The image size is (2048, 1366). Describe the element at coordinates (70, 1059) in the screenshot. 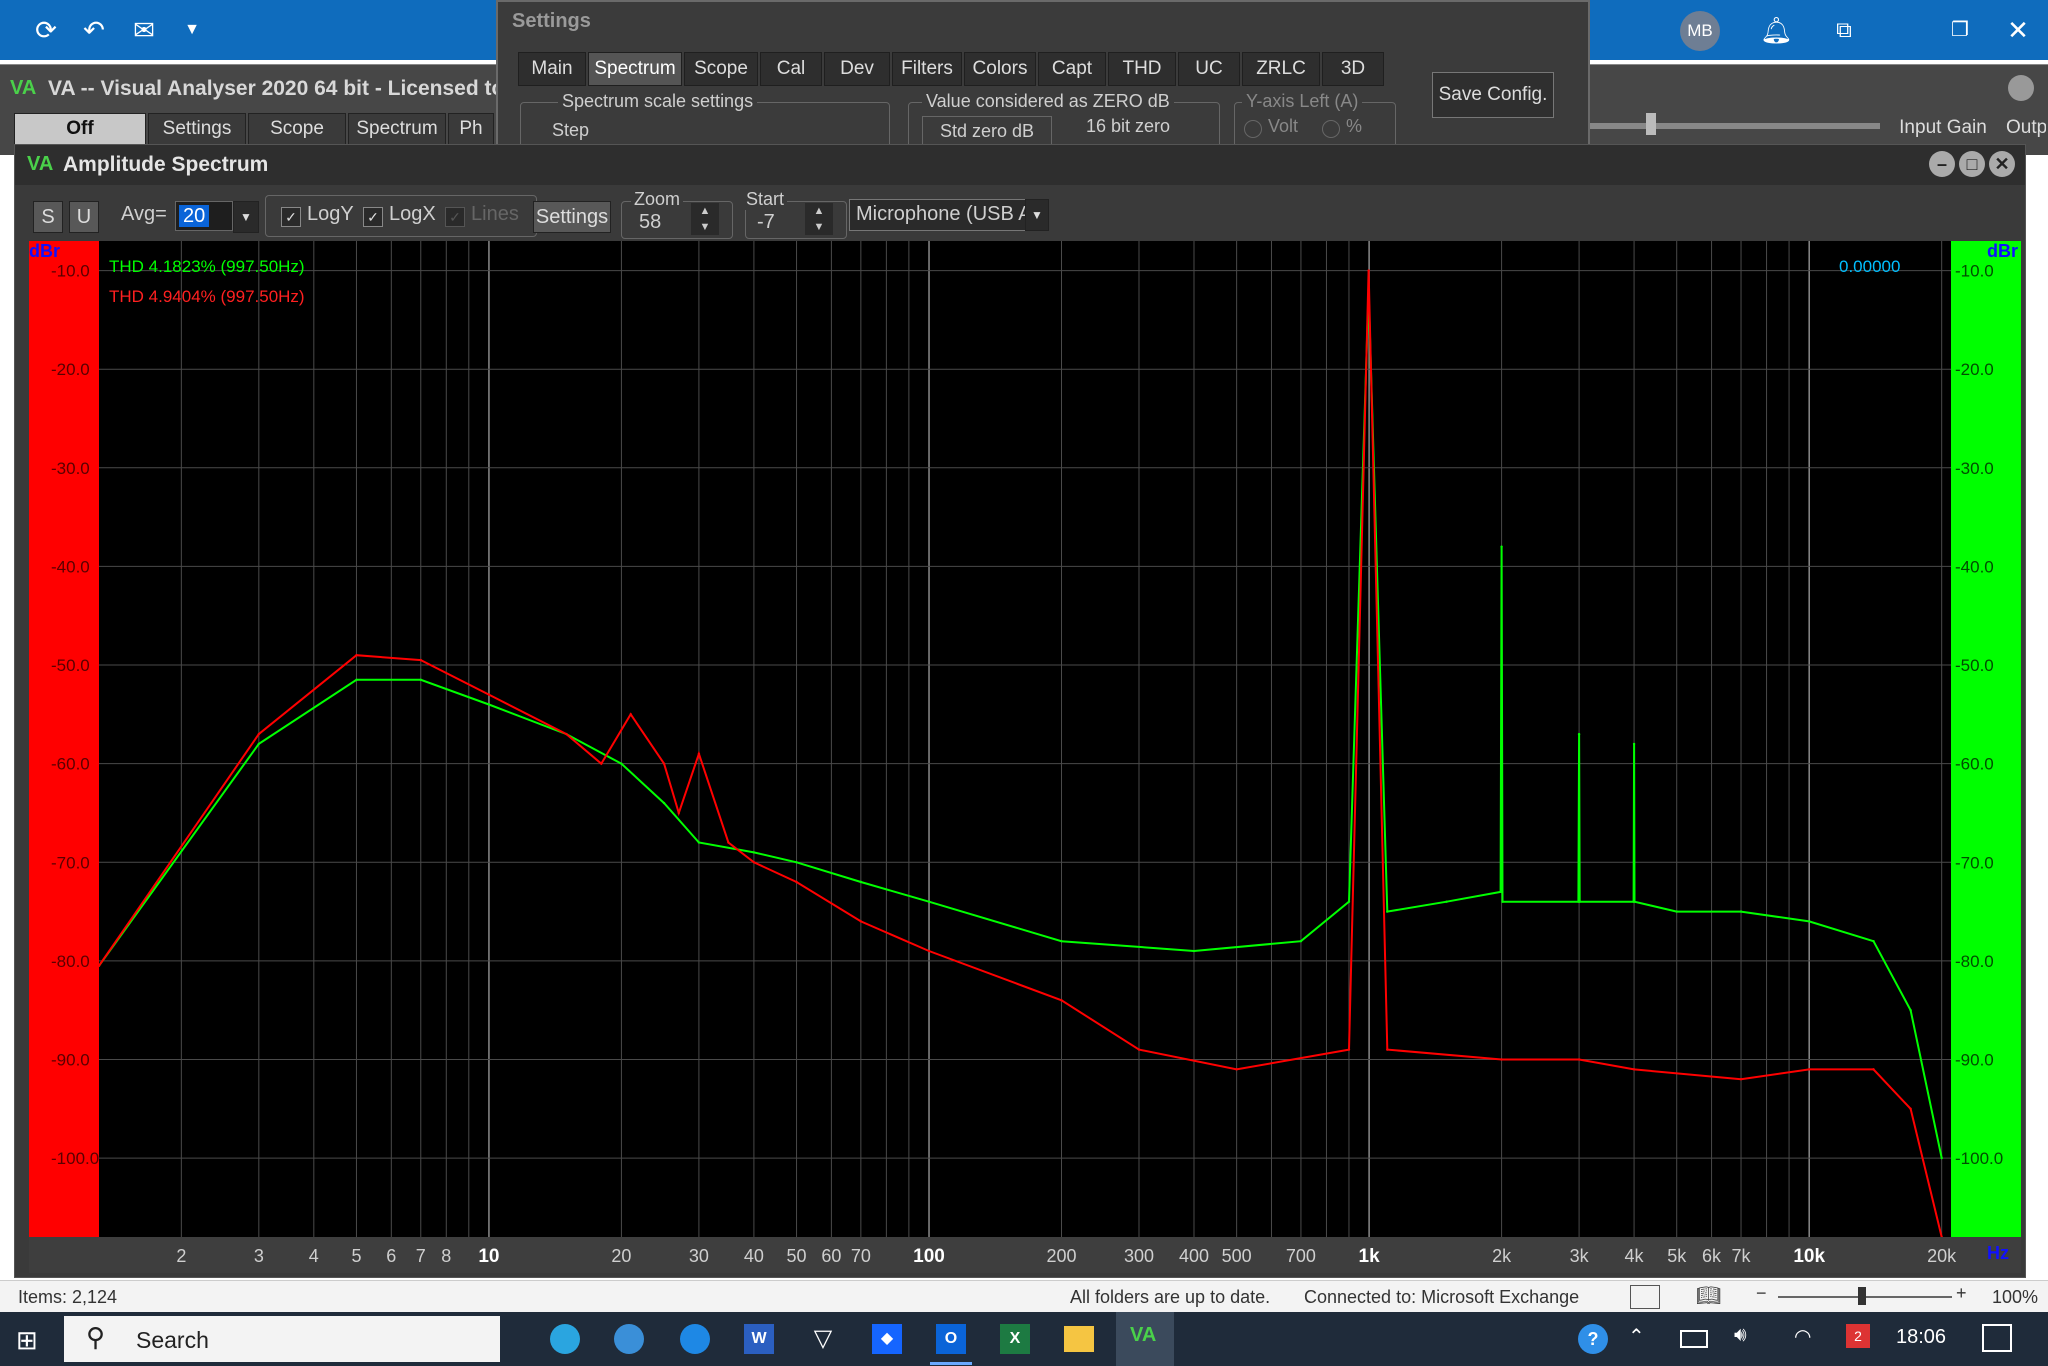

I see `y-tick-label-left: -90.0` at that location.